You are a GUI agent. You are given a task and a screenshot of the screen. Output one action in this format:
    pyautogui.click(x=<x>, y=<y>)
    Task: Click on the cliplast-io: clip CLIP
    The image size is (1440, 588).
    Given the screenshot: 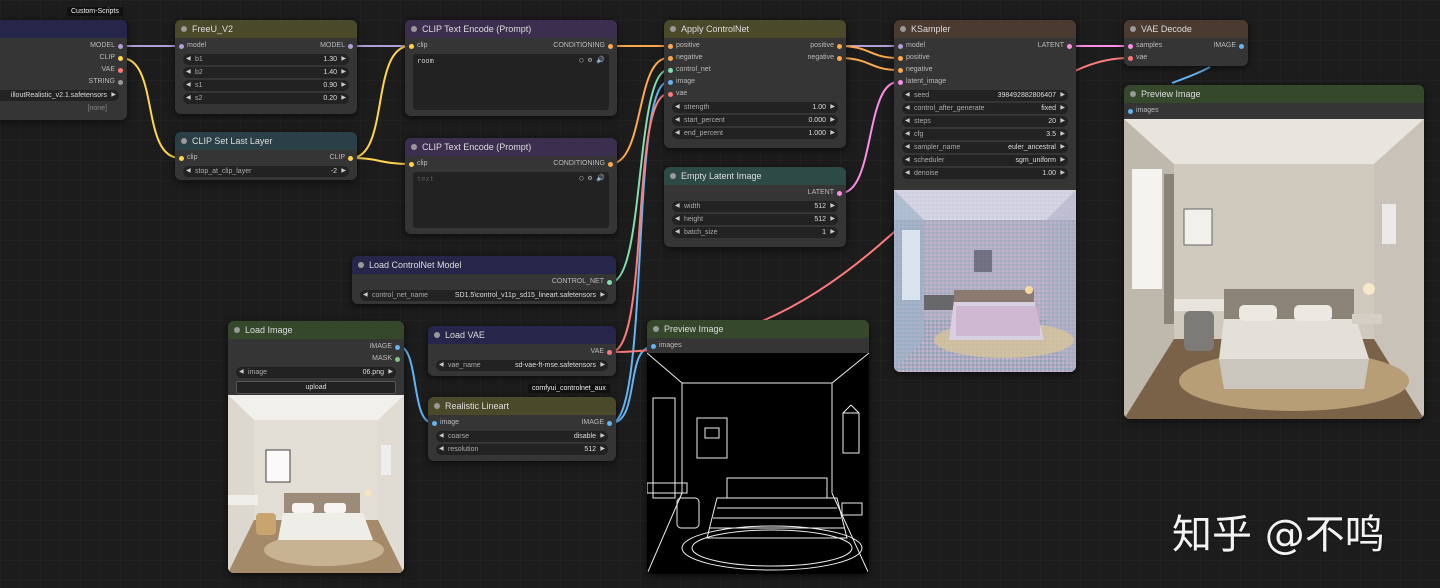 What is the action you would take?
    pyautogui.click(x=266, y=158)
    